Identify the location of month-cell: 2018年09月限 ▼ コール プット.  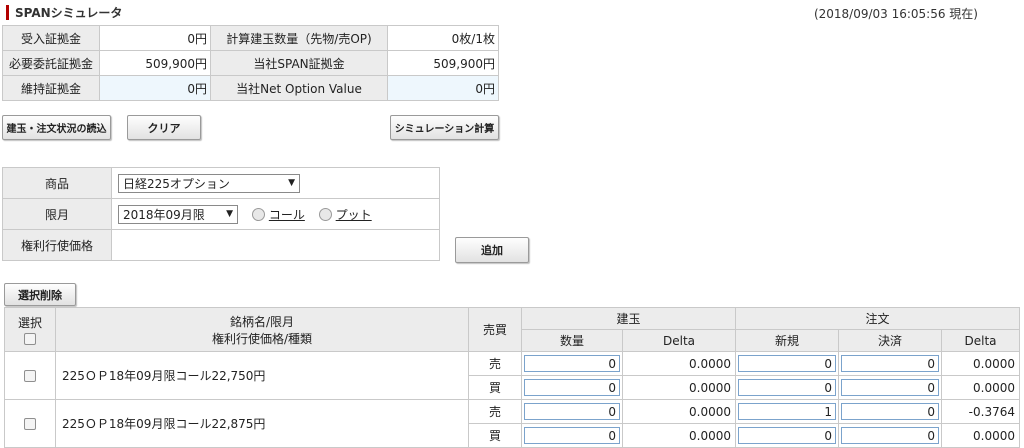
(275, 214).